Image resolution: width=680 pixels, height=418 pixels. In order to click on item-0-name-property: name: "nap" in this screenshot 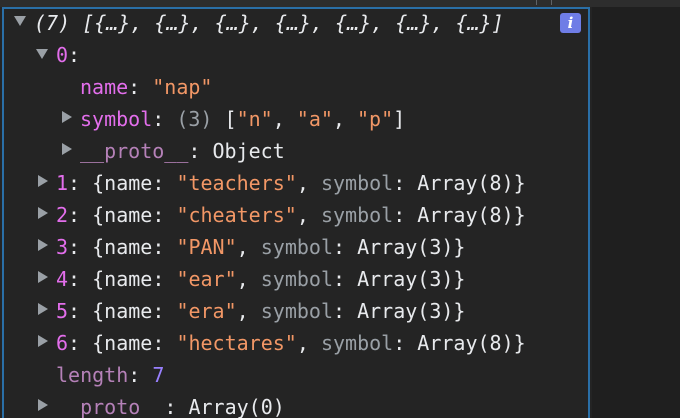, I will do `click(146, 87)`.